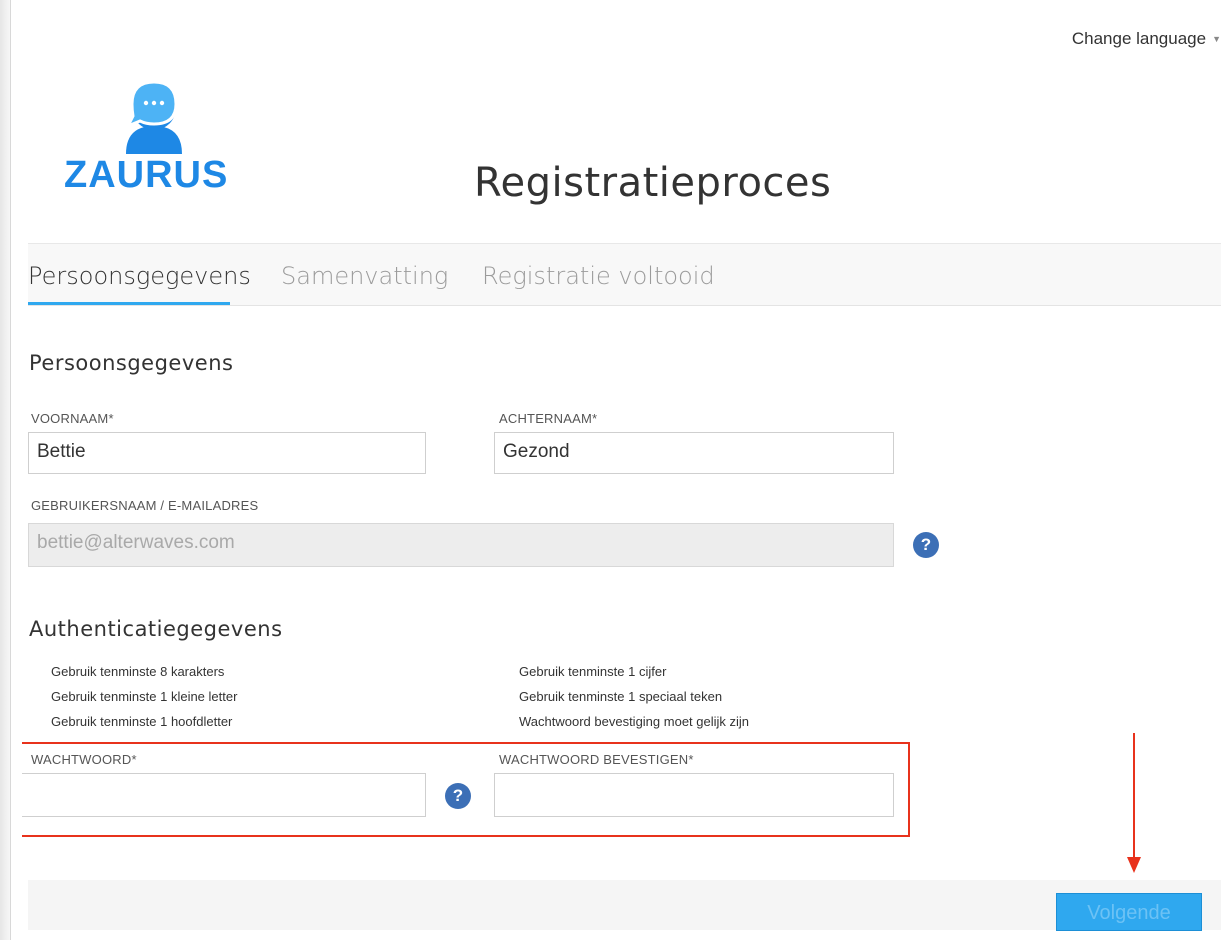 The image size is (1231, 940). Describe the element at coordinates (131, 363) in the screenshot. I see `section-title-personal: Persoonsgegevens` at that location.